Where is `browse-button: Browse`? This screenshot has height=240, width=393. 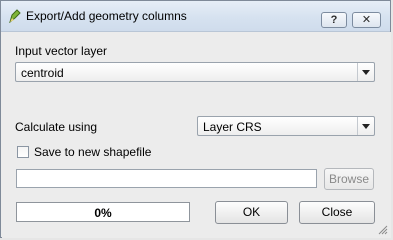
browse-button: Browse is located at coordinates (349, 179).